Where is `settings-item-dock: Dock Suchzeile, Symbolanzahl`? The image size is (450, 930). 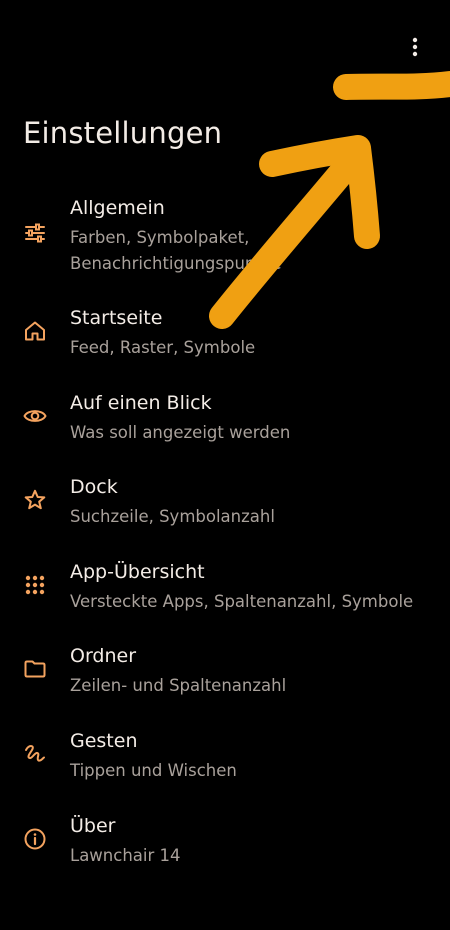 settings-item-dock: Dock Suchzeile, Symbolanzahl is located at coordinates (225, 504).